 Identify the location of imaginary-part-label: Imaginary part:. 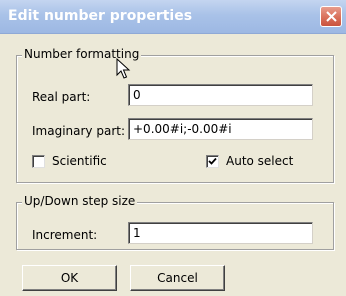
(78, 131).